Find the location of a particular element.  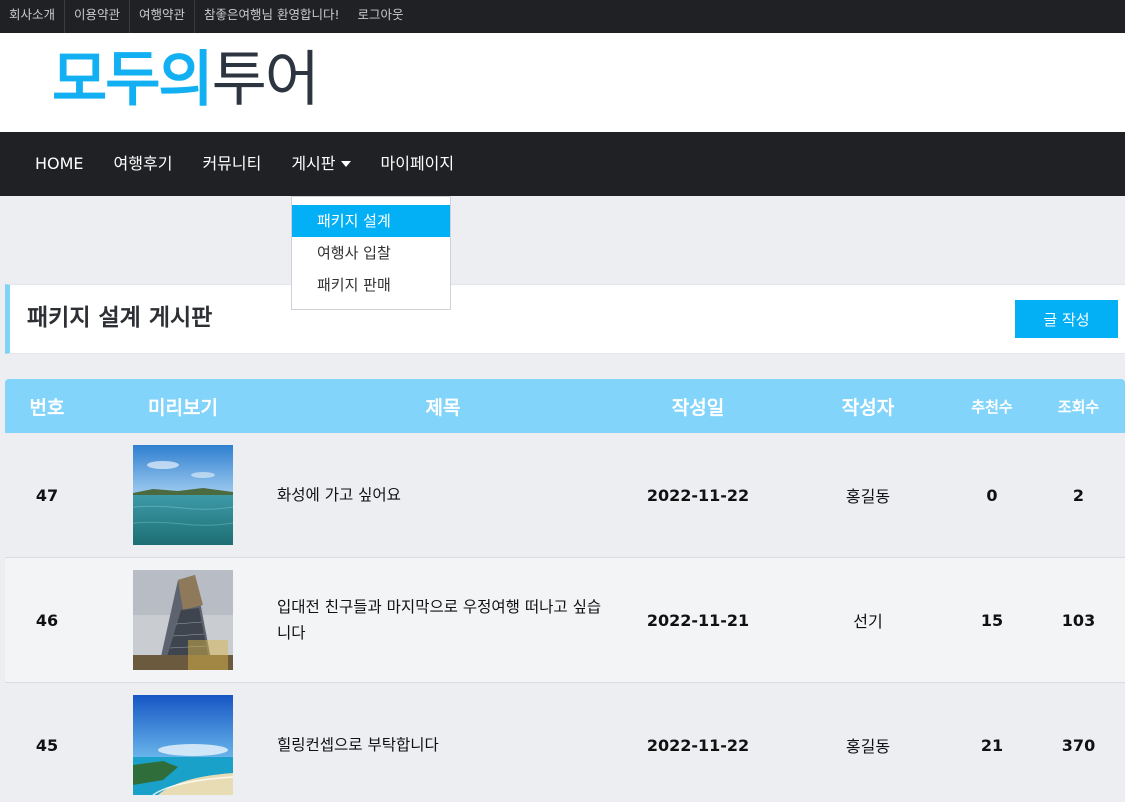

logout-link: 로그아웃 is located at coordinates (381, 16).